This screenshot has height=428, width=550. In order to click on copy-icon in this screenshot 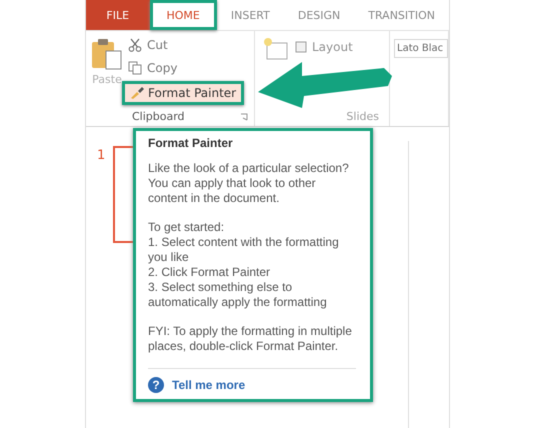, I will do `click(135, 68)`.